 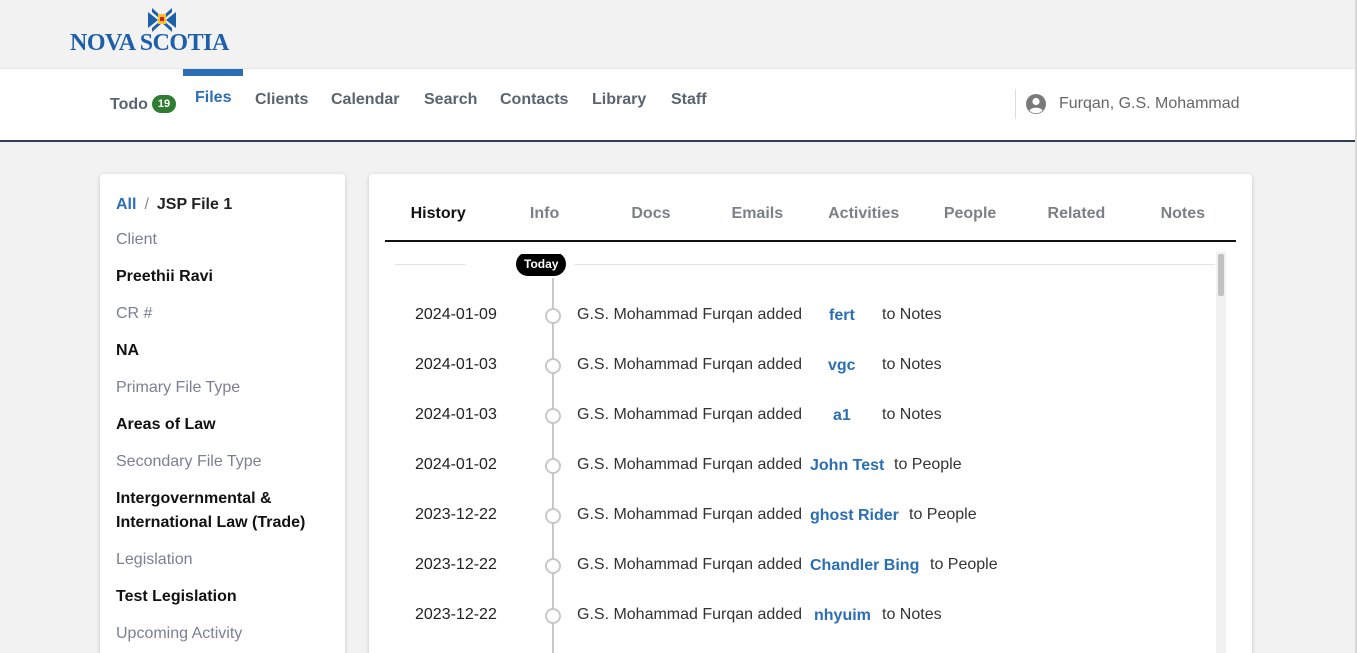 What do you see at coordinates (126, 204) in the screenshot?
I see `breadcrumb-all-link: All` at bounding box center [126, 204].